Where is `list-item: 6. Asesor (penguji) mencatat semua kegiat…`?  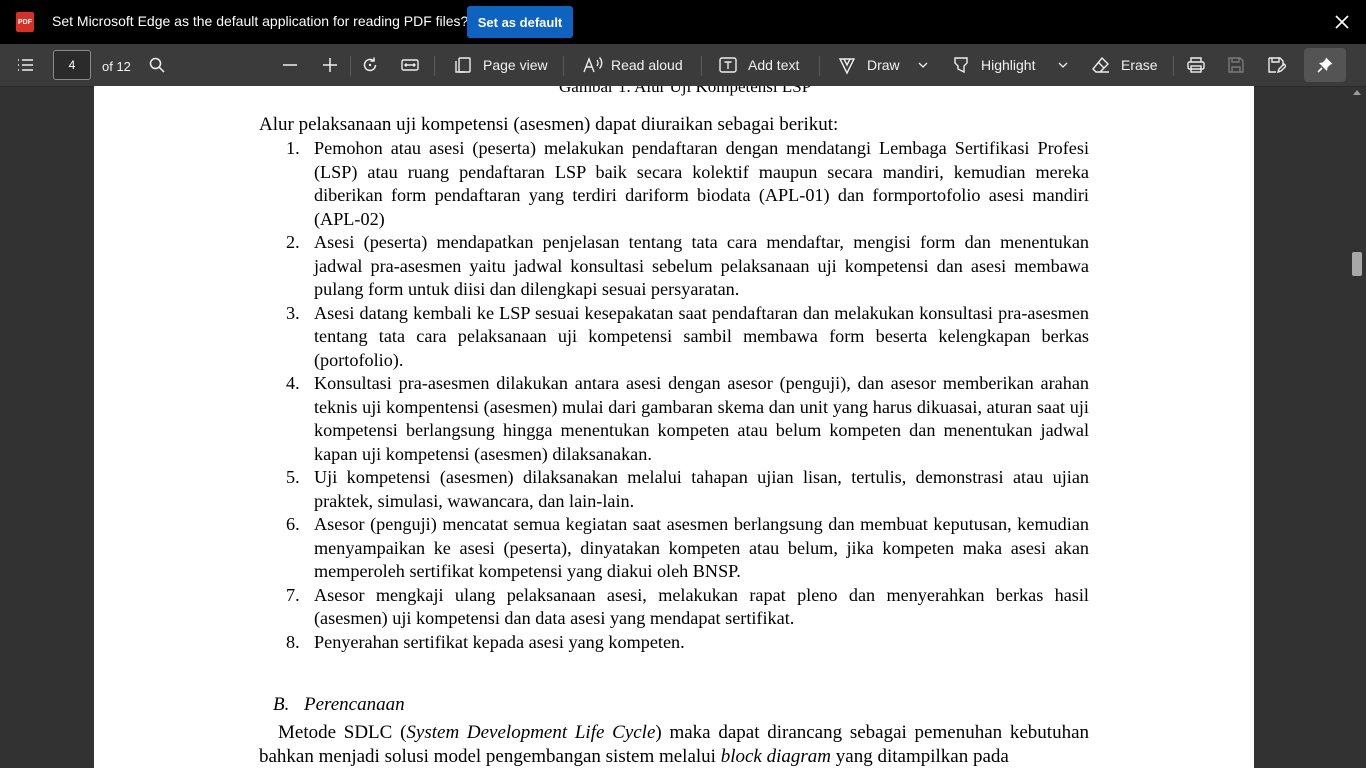
list-item: 6. Asesor (penguji) mencatat semua kegiat… is located at coordinates (687, 547).